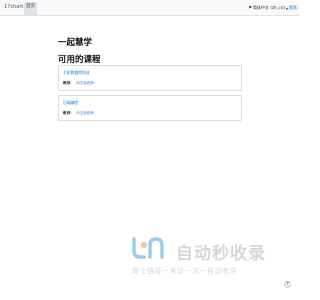 Image resolution: width=320 pixels, height=300 pixels. Describe the element at coordinates (150, 78) in the screenshot. I see `course-card: 七彩数据库科技 教师： 卢应亚老师` at that location.